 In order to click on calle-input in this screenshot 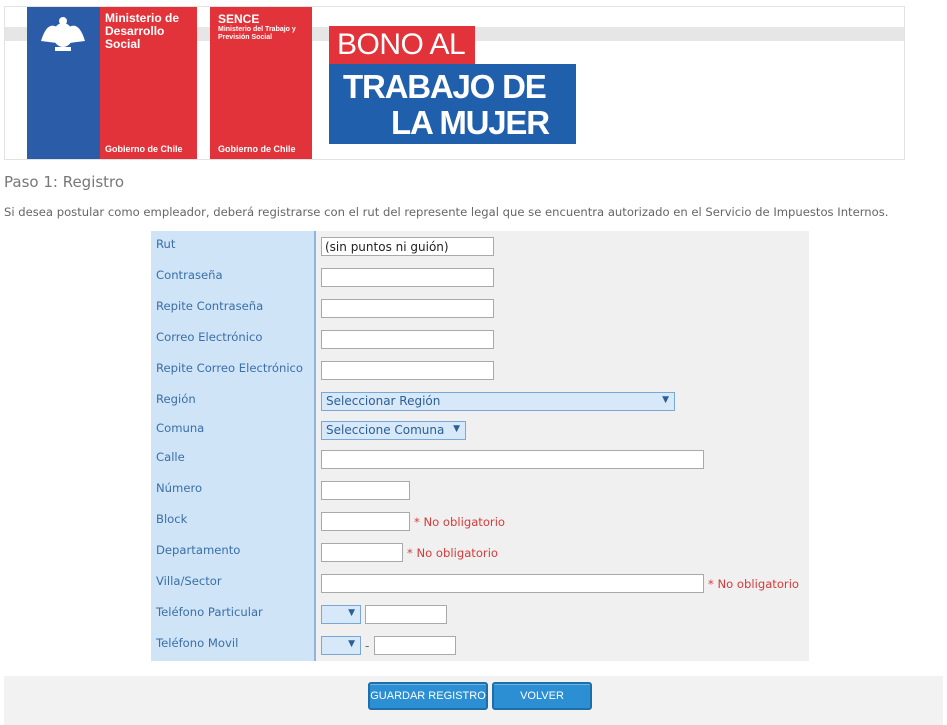, I will do `click(512, 459)`.